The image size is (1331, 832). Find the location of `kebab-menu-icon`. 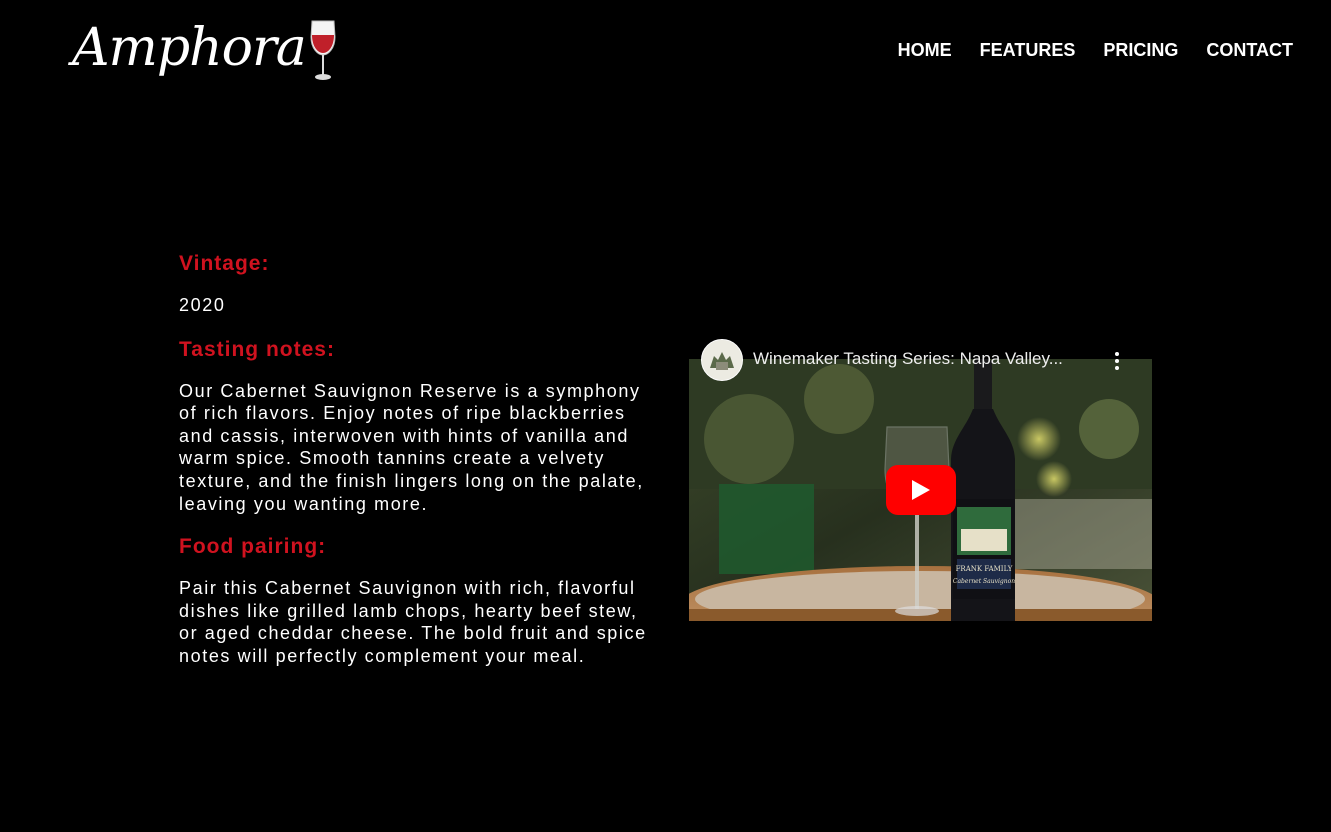

kebab-menu-icon is located at coordinates (1117, 361).